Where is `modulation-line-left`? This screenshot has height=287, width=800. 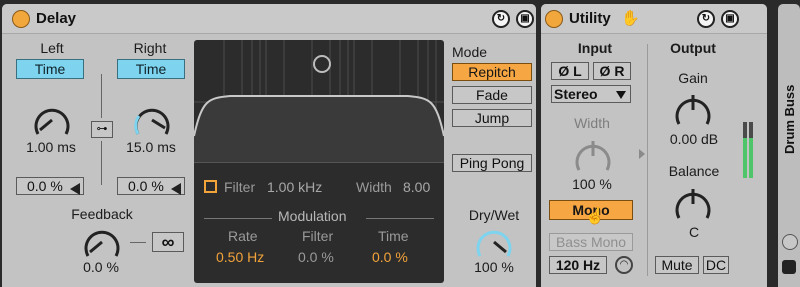 modulation-line-left is located at coordinates (238, 218).